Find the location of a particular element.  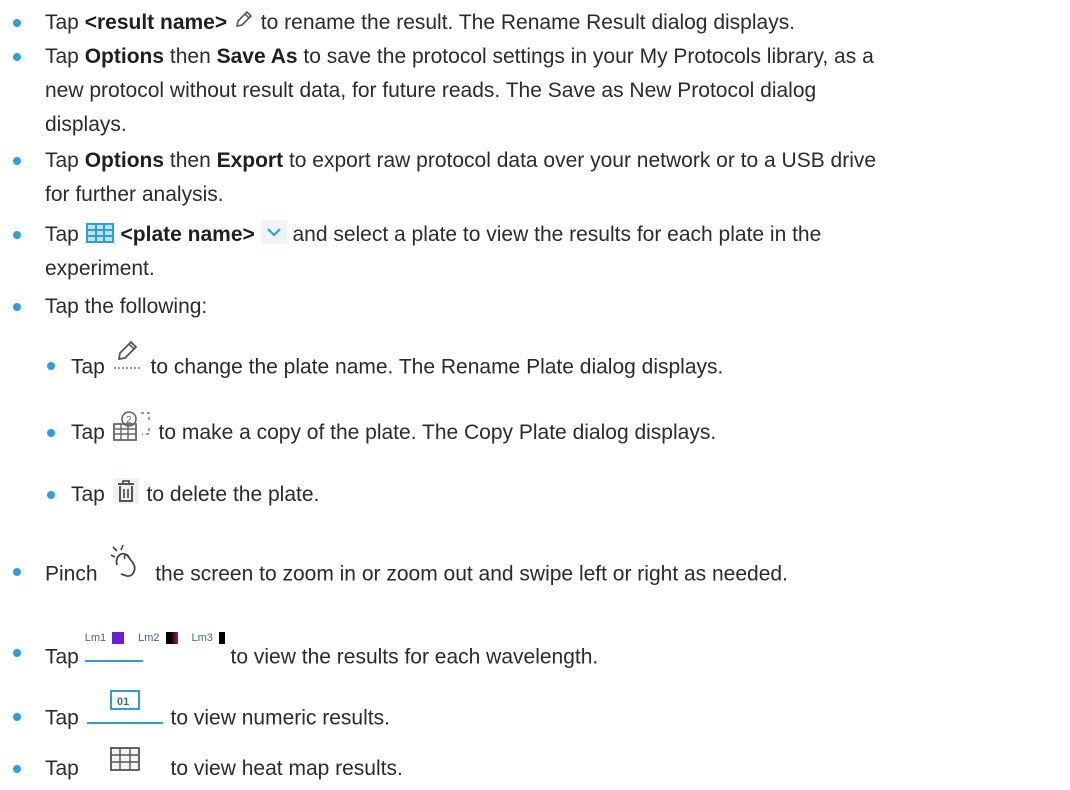

chevron-down-icon is located at coordinates (273, 232).